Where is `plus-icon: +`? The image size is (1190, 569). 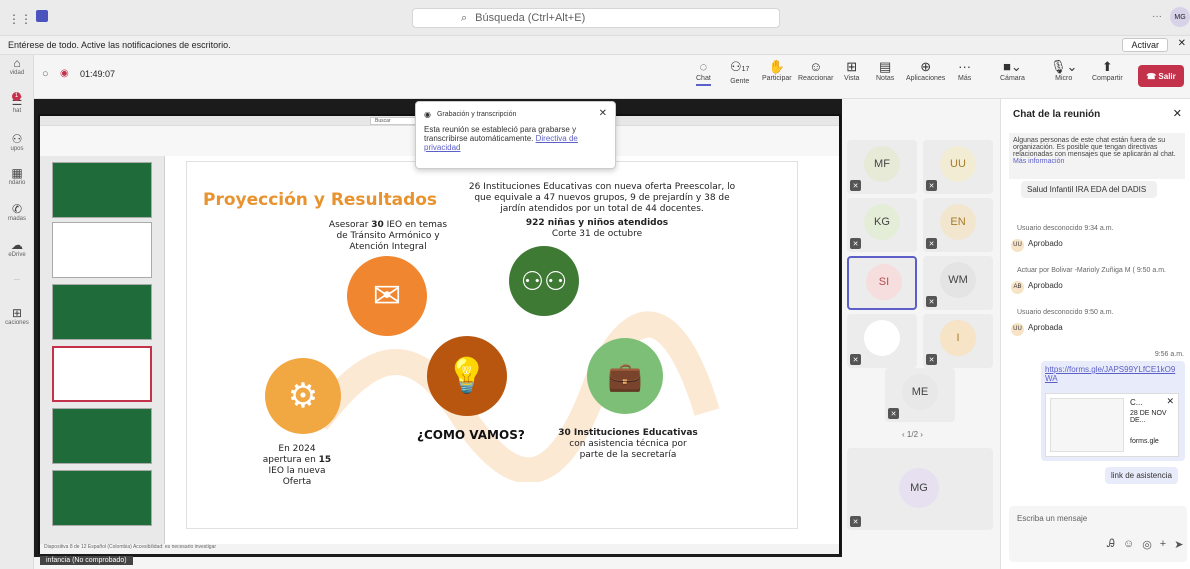 plus-icon: + is located at coordinates (1163, 544).